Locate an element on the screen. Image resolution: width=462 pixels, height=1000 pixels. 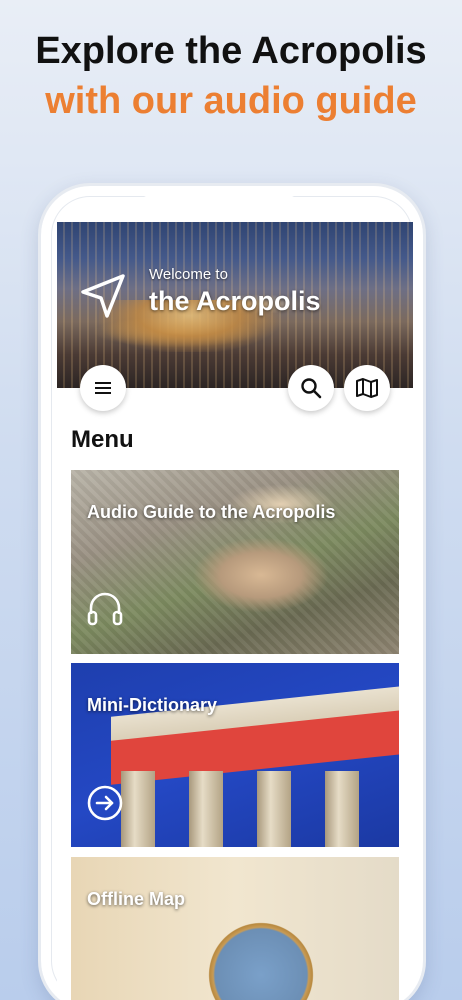
hamburger-menu-icon is located at coordinates (103, 388).